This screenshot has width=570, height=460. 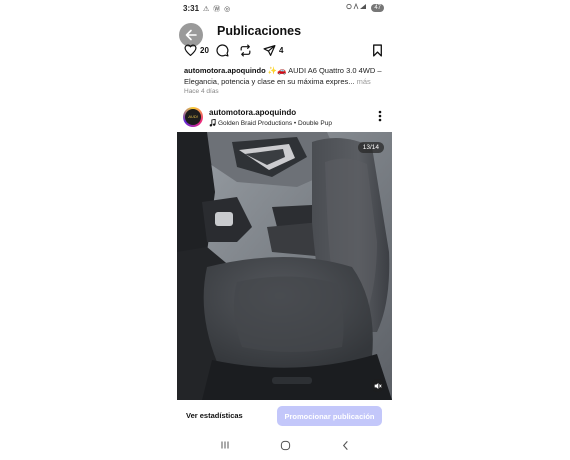 I want to click on status-time: 3:31, so click(x=191, y=8).